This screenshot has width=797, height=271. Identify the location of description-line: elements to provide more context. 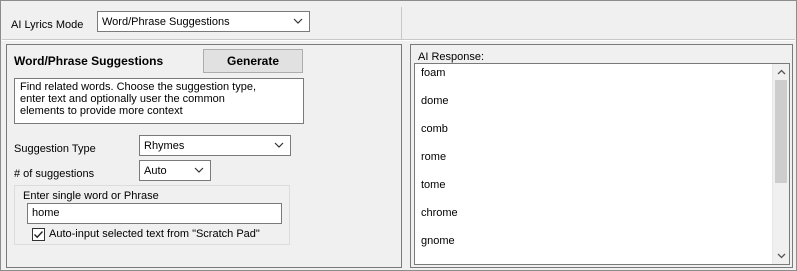
(101, 111).